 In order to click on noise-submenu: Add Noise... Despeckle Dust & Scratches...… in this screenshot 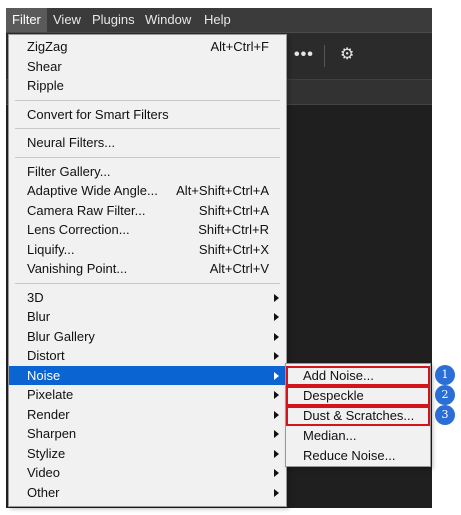, I will do `click(358, 415)`.